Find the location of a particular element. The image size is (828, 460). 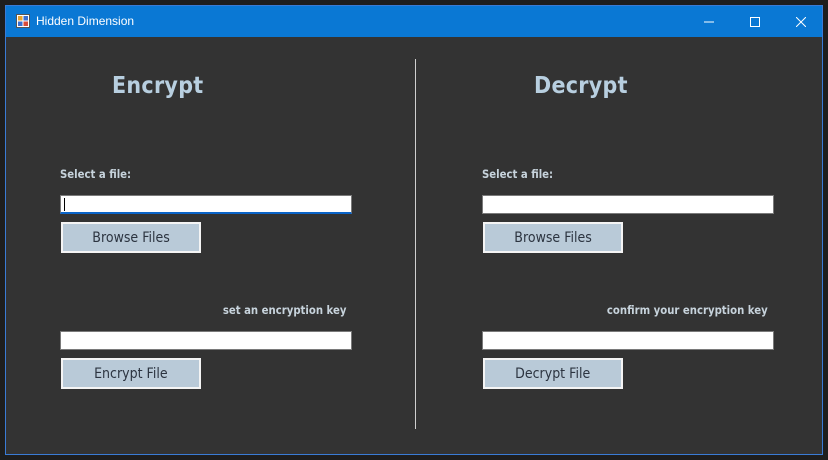

decrypt-browse-button: Browse Files is located at coordinates (553, 237).